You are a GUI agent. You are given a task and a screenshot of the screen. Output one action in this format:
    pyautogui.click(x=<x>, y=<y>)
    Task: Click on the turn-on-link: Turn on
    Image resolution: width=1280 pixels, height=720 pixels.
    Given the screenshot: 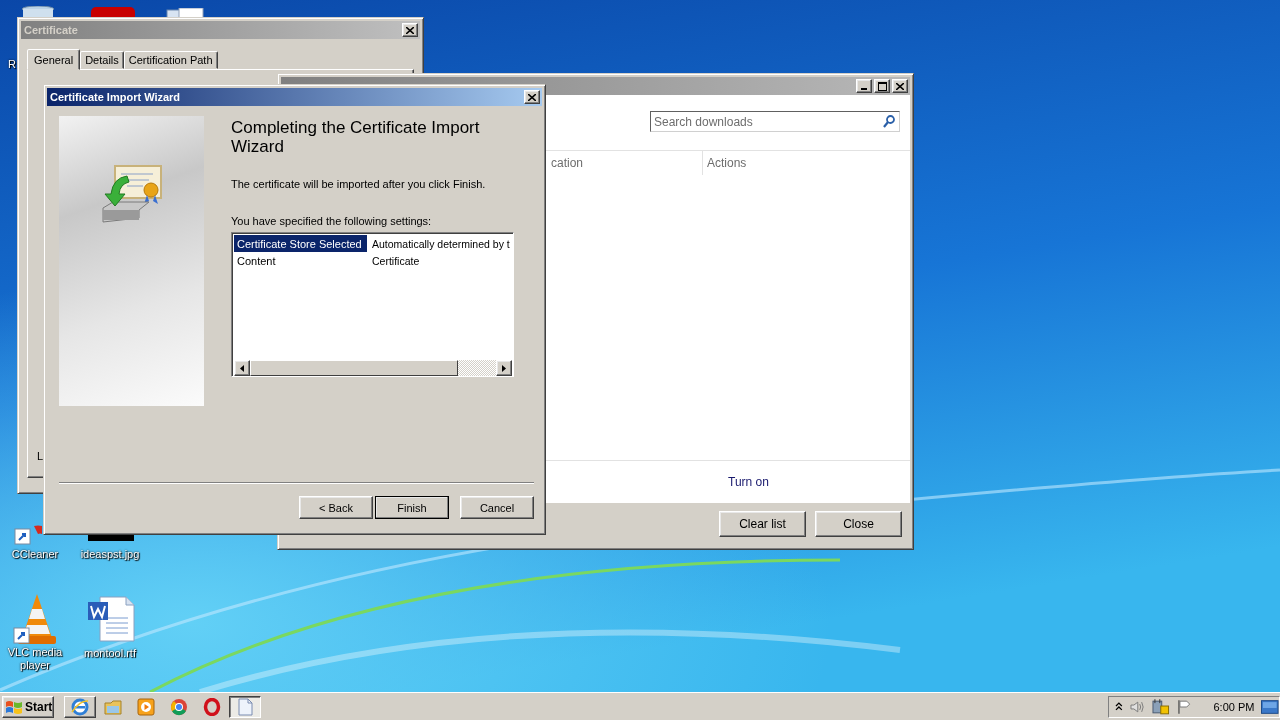 What is the action you would take?
    pyautogui.click(x=748, y=482)
    